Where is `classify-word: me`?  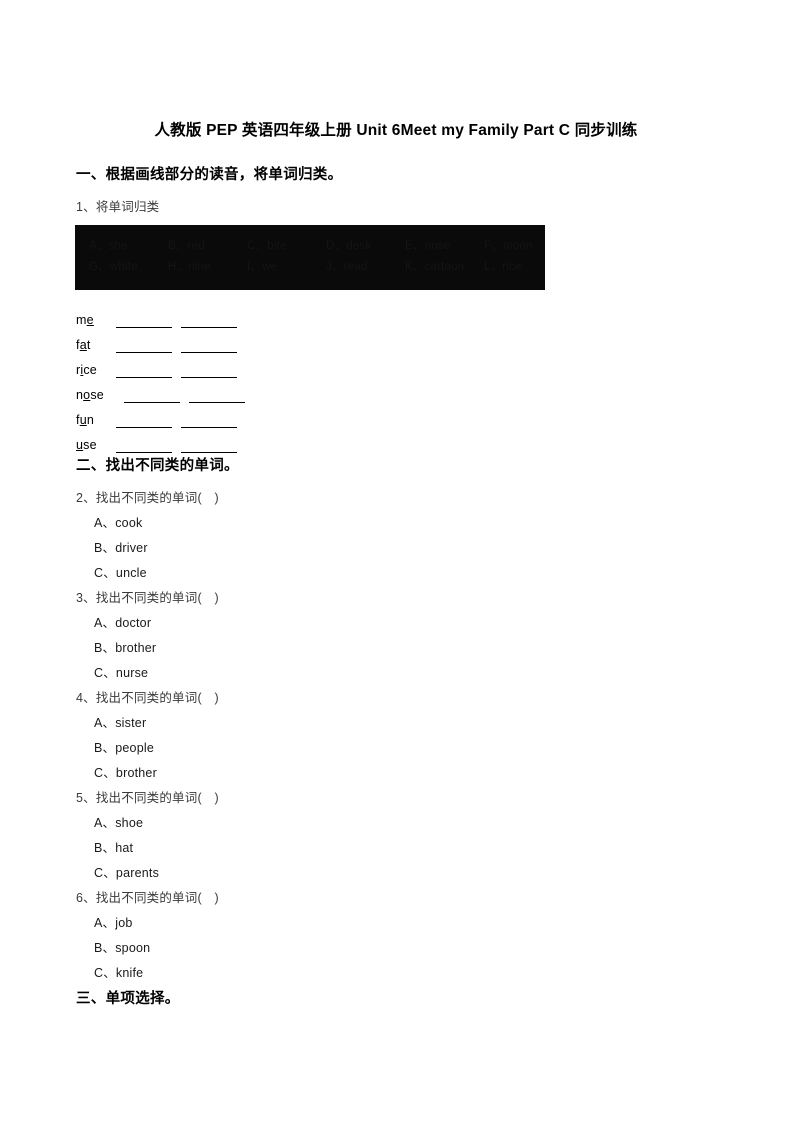
classify-word: me is located at coordinates (85, 320).